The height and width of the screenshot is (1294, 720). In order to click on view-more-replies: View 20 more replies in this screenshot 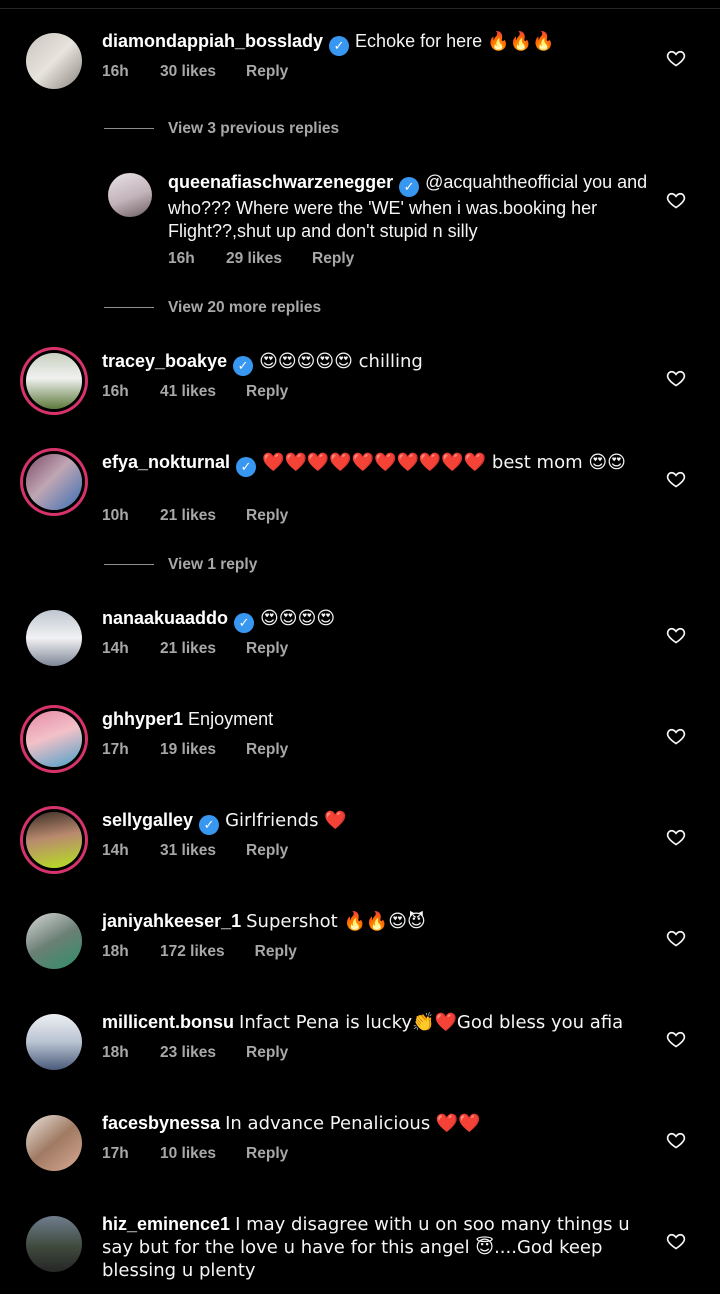, I will do `click(212, 308)`.